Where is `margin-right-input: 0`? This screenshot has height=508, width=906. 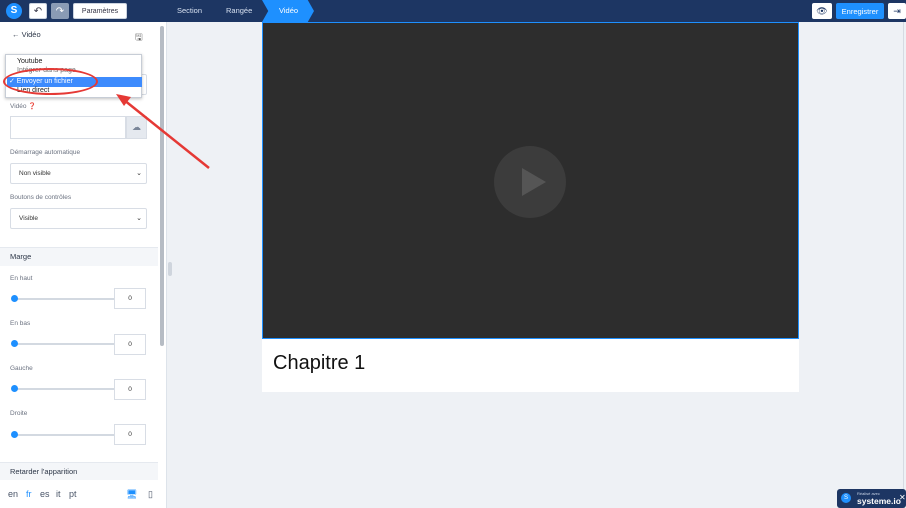 margin-right-input: 0 is located at coordinates (130, 434).